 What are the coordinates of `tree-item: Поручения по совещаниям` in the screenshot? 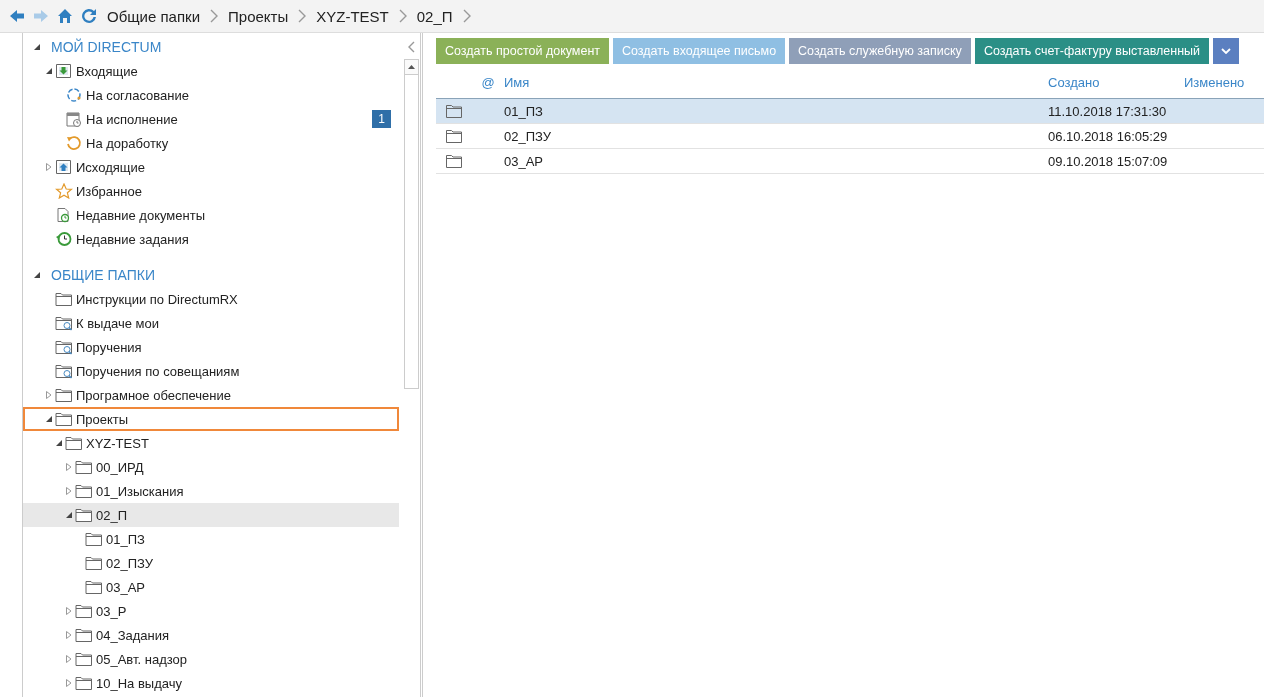 It's located at (211, 371).